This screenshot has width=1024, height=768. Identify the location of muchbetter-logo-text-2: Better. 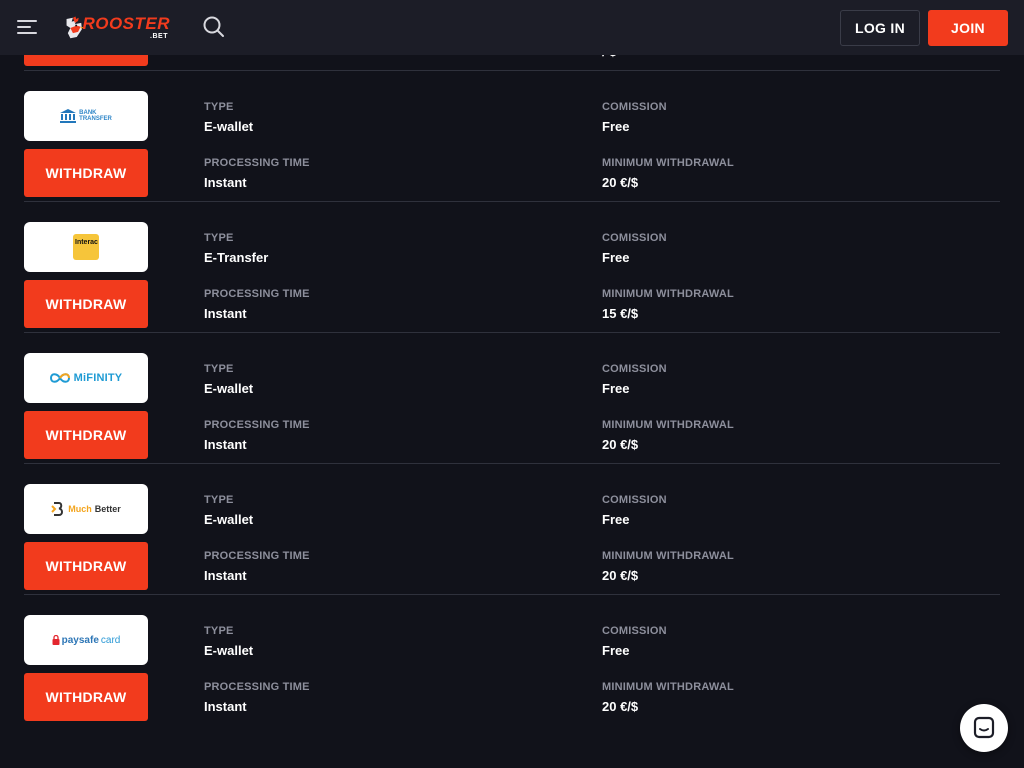
(107, 509).